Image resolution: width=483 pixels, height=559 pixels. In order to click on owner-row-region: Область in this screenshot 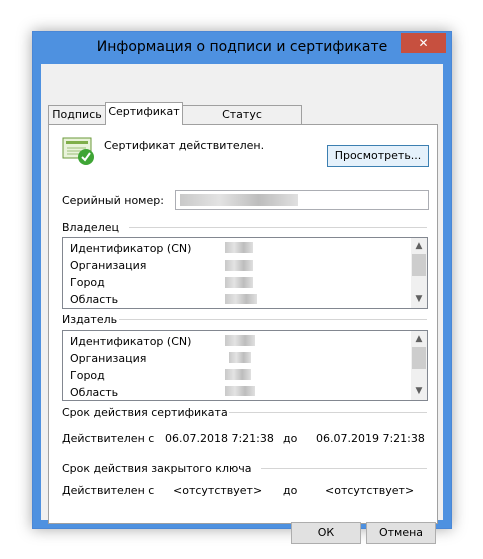, I will do `click(94, 299)`.